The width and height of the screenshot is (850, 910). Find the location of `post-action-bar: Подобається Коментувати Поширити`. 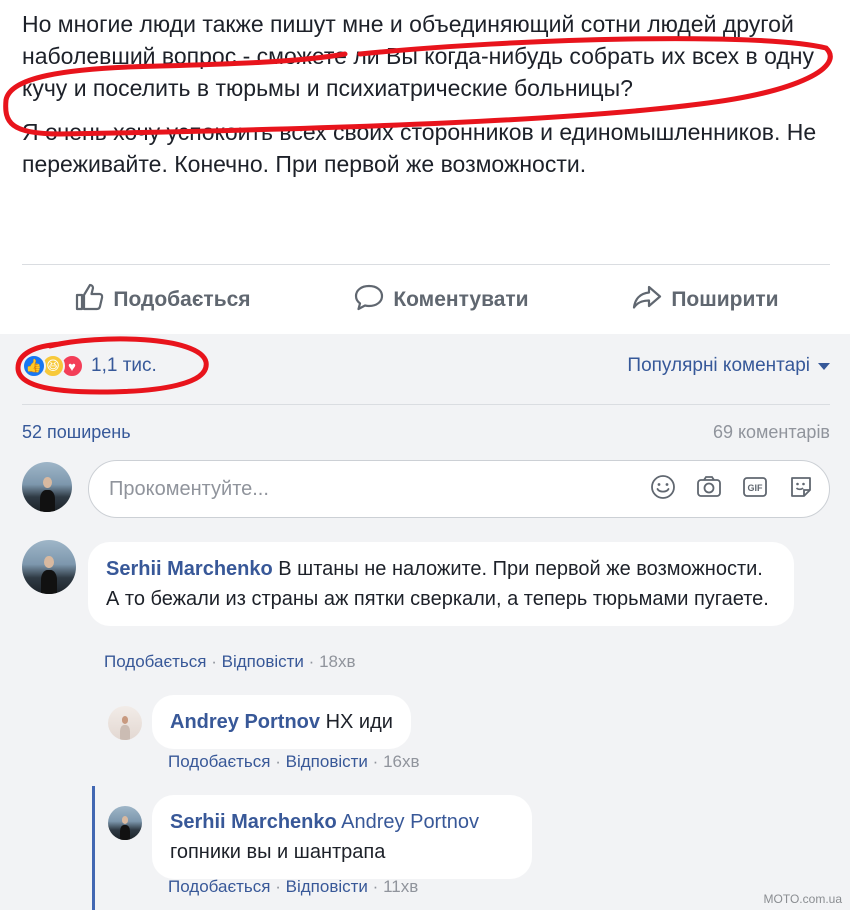

post-action-bar: Подобається Коментувати Поширити is located at coordinates (426, 299).